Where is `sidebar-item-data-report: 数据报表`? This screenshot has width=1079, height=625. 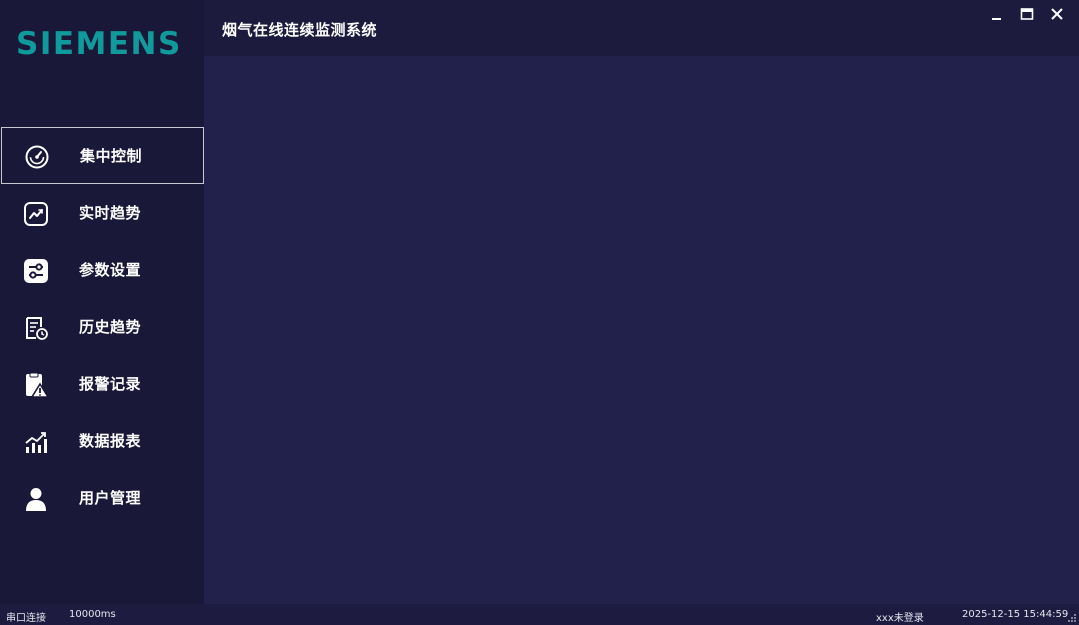
sidebar-item-data-report: 数据报表 is located at coordinates (102, 440).